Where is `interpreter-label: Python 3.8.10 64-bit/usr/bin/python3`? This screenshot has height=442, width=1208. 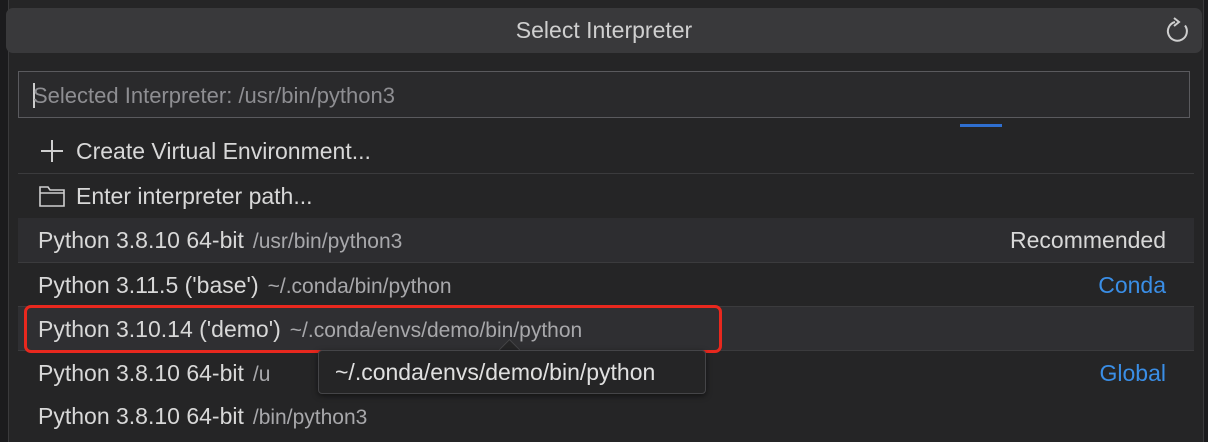
interpreter-label: Python 3.8.10 64-bit/usr/bin/python3 is located at coordinates (220, 241).